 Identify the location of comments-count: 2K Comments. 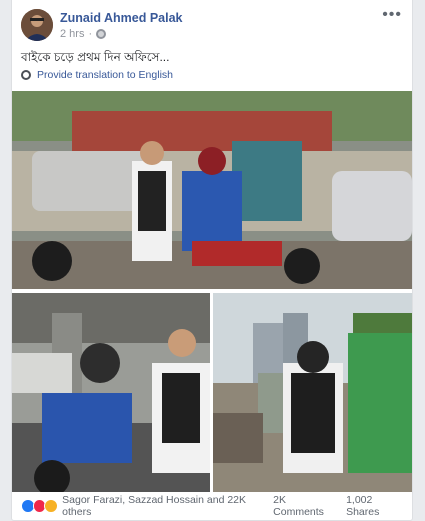
(305, 506).